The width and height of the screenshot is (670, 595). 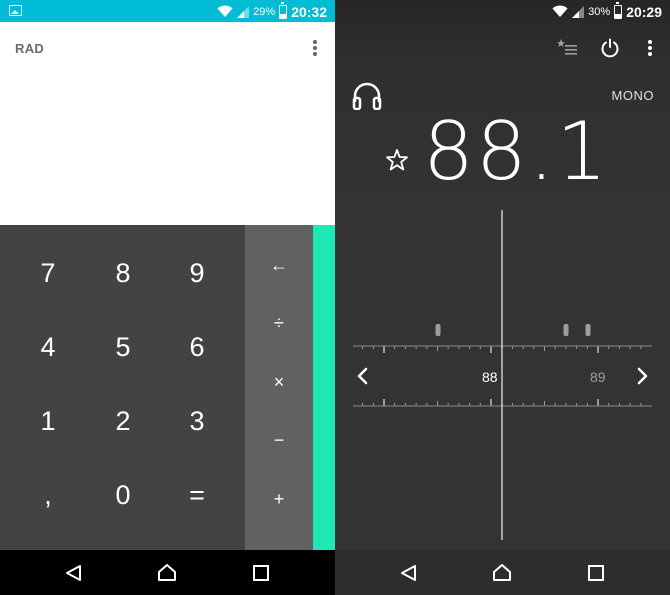 I want to click on power-icon, so click(x=610, y=50).